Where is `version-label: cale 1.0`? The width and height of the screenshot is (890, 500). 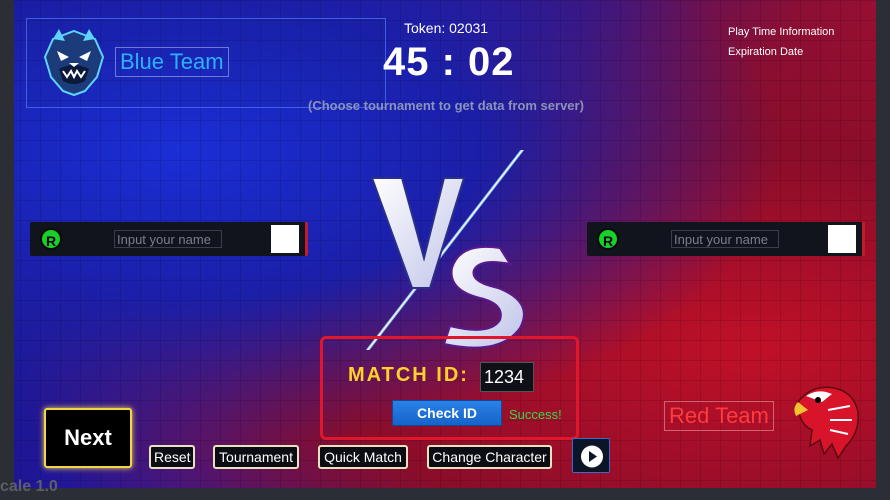 version-label: cale 1.0 is located at coordinates (29, 486).